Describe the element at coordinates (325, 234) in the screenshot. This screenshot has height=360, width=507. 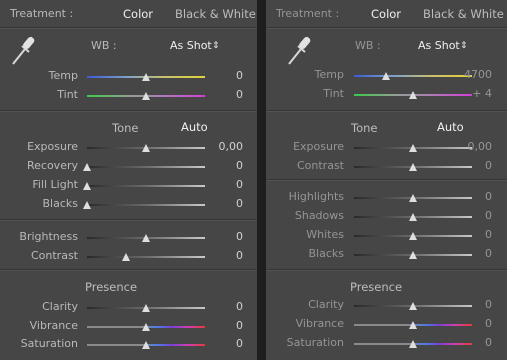
I see `slider-label: Whites` at that location.